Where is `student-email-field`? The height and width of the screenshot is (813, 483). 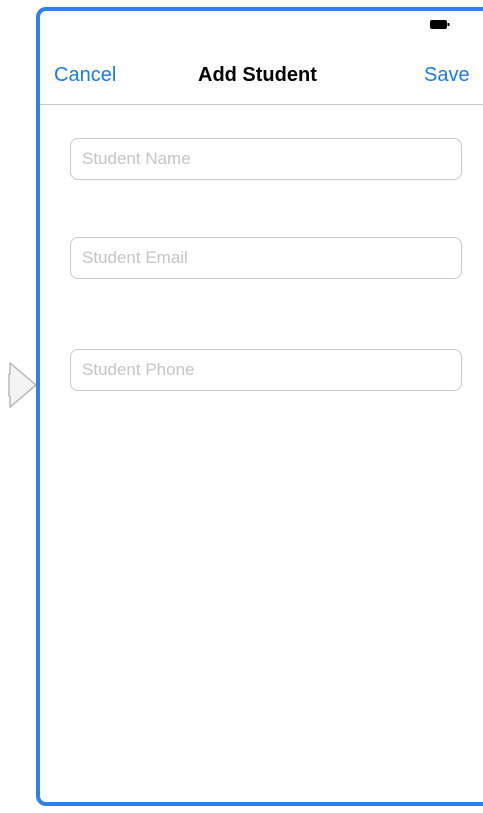 student-email-field is located at coordinates (266, 258).